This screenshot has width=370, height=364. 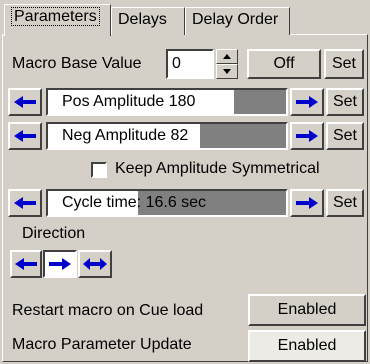 I want to click on double-arrow-icon, so click(x=95, y=264).